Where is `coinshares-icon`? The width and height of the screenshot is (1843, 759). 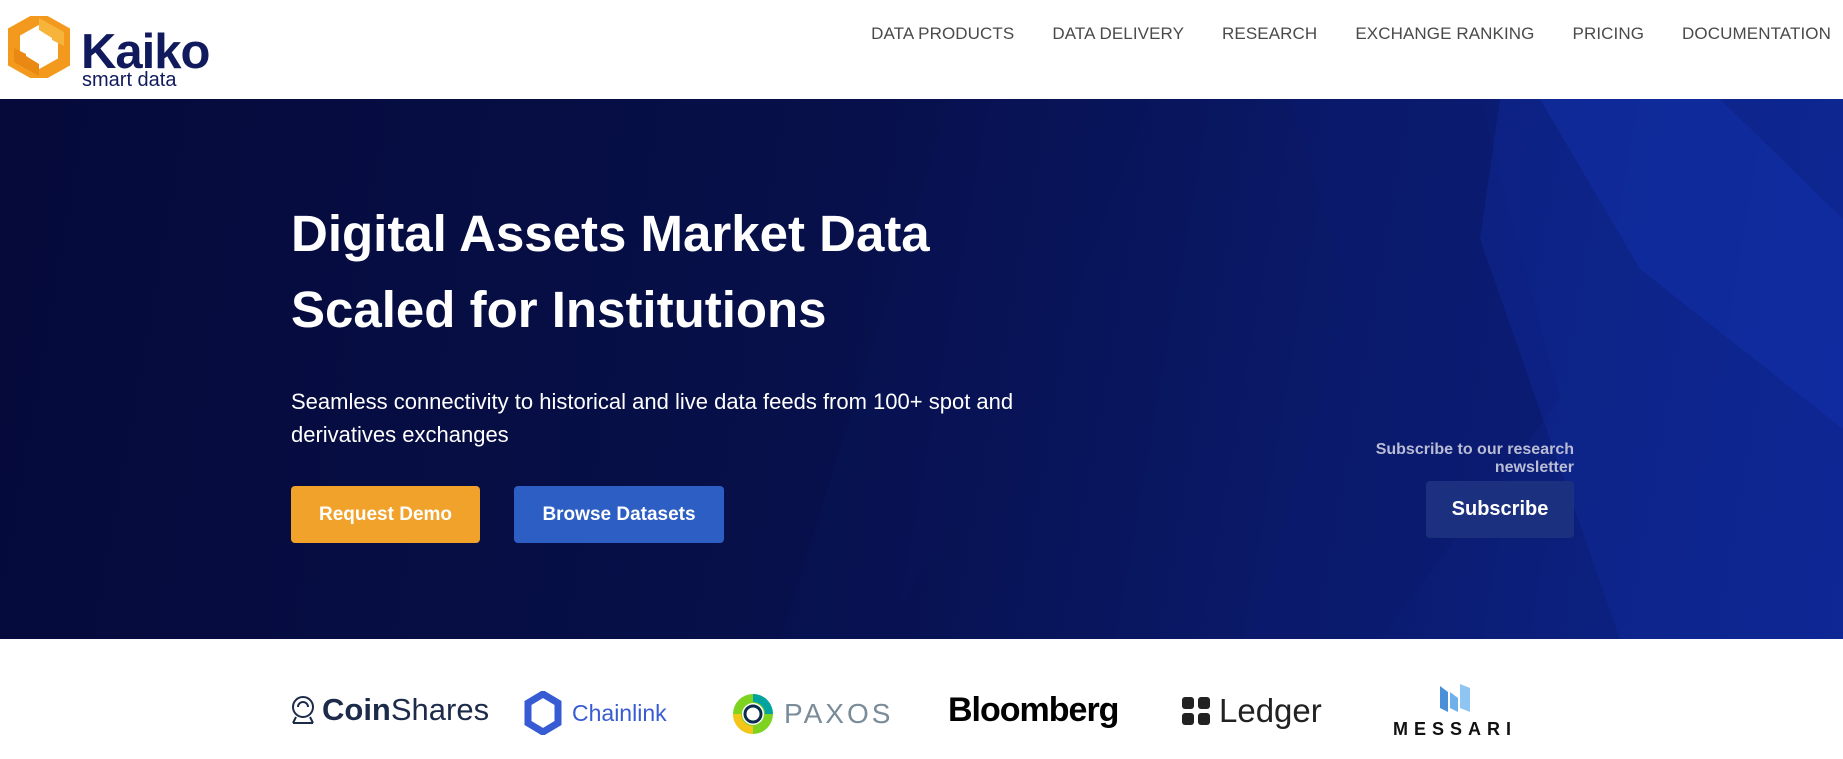
coinshares-icon is located at coordinates (303, 709).